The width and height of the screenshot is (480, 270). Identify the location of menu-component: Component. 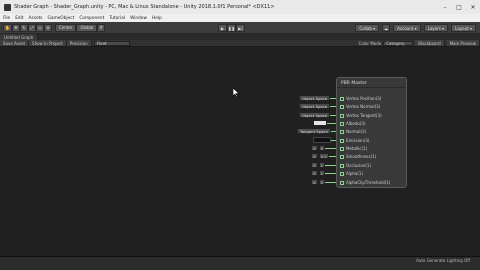
(91, 18).